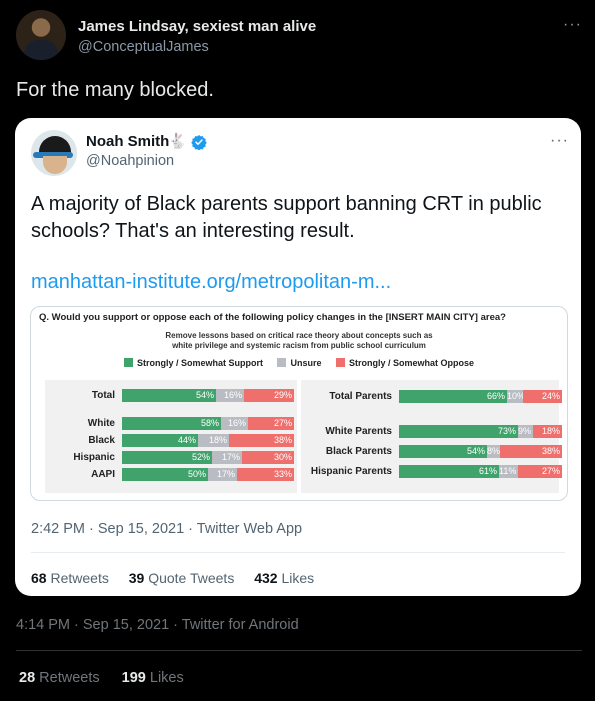 This screenshot has width=595, height=701. I want to click on chart-bar: 61% 11% 27%, so click(480, 471).